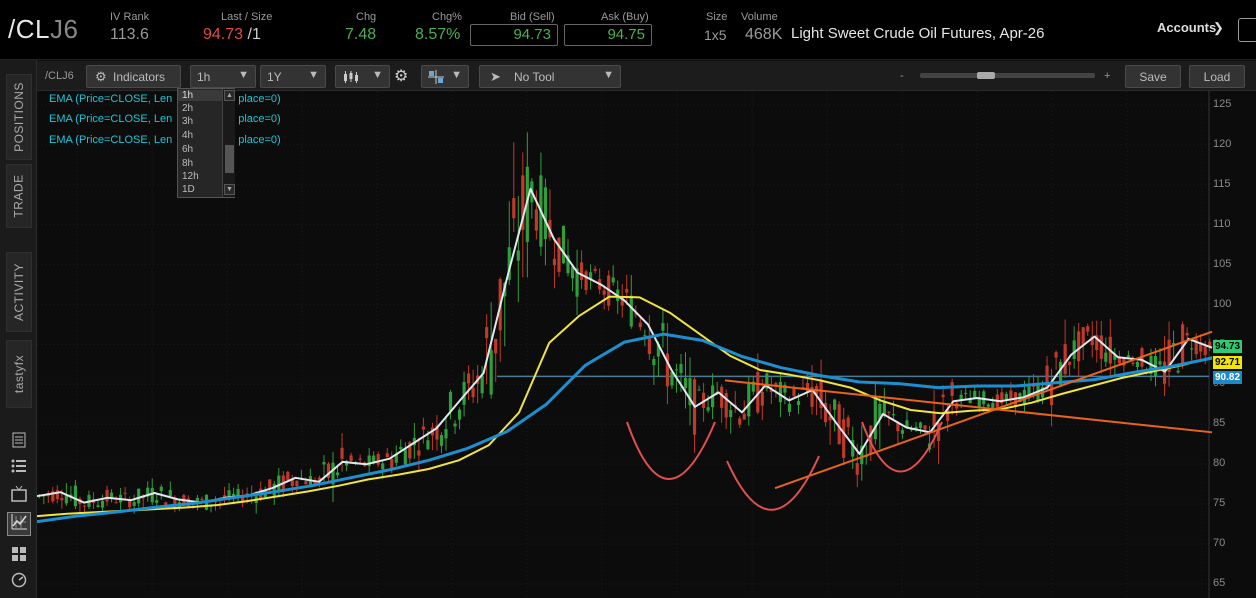 This screenshot has width=1256, height=598. I want to click on zoom-slider-thumb, so click(986, 75).